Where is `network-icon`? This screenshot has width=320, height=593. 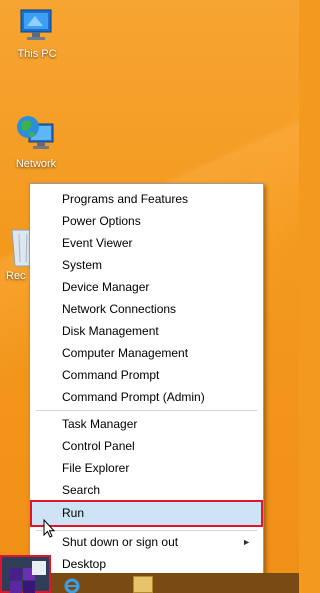 network-icon is located at coordinates (35, 132).